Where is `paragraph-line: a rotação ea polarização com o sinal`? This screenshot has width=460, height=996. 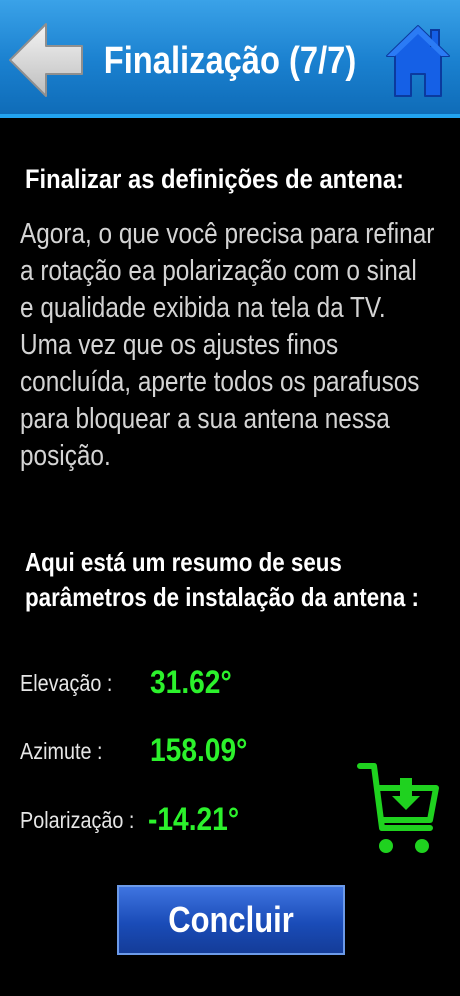 paragraph-line: a rotação ea polarização com o sinal is located at coordinates (218, 271).